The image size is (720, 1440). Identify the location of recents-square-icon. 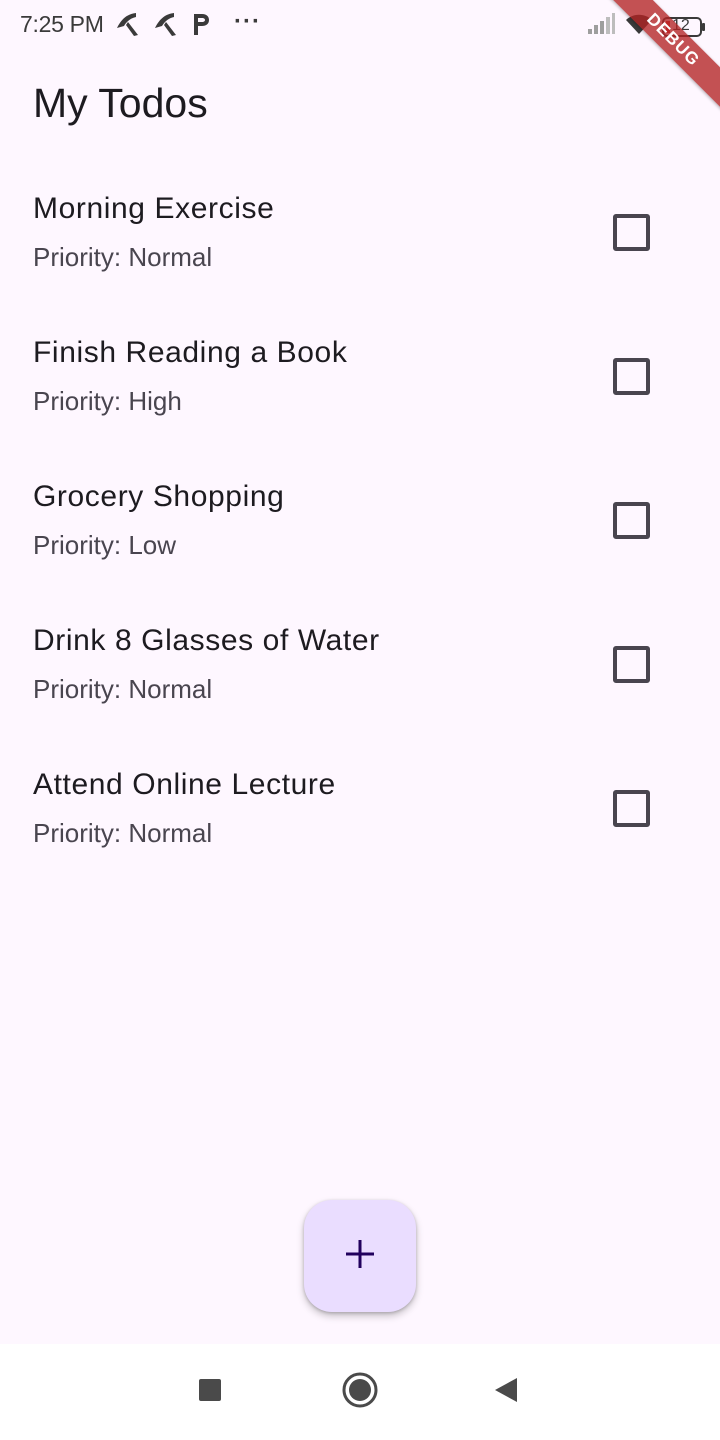
(210, 1392).